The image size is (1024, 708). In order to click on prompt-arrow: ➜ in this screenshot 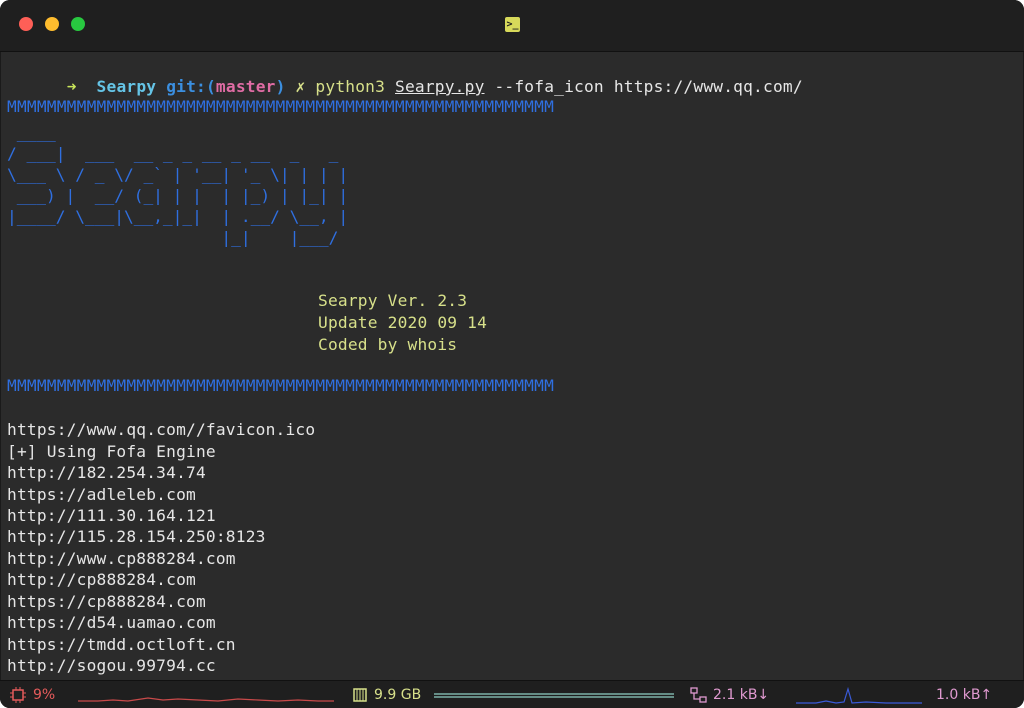, I will do `click(71, 86)`.